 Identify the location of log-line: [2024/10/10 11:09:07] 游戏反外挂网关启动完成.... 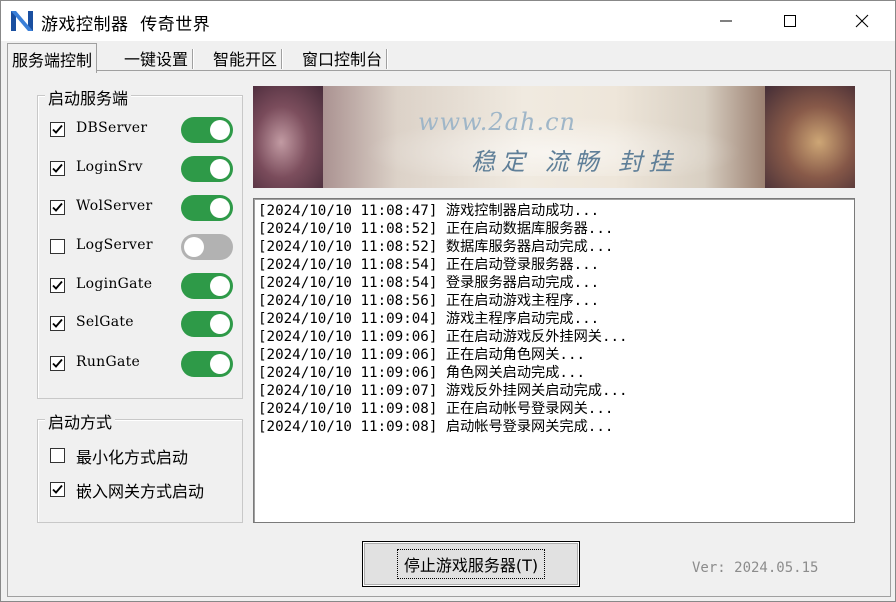
(443, 391).